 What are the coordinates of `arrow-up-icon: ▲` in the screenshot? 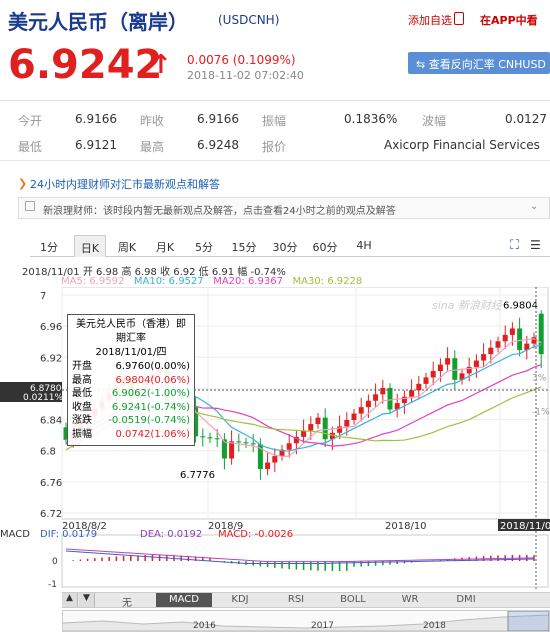 It's located at (70, 600).